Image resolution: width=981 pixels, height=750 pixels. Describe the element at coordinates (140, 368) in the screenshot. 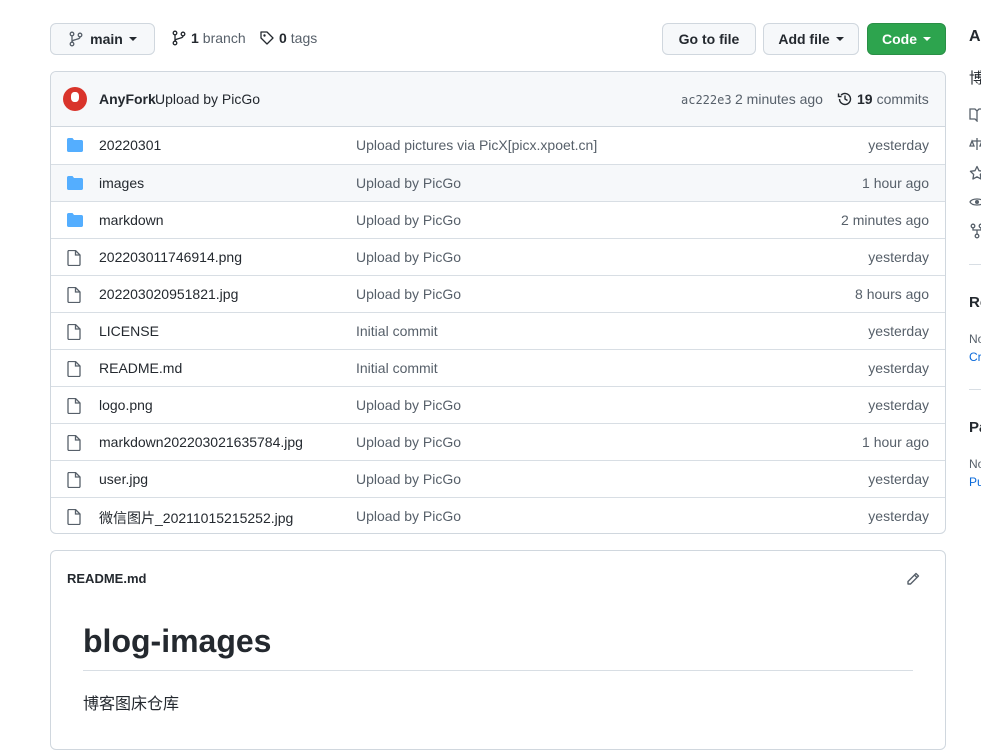

I see `file-name: README.md` at that location.